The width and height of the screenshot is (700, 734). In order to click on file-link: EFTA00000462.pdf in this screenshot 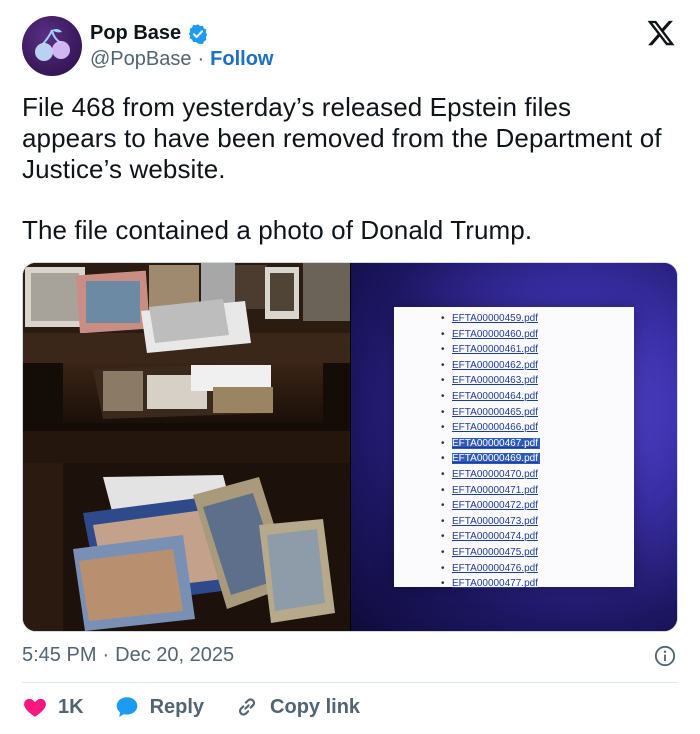, I will do `click(495, 365)`.